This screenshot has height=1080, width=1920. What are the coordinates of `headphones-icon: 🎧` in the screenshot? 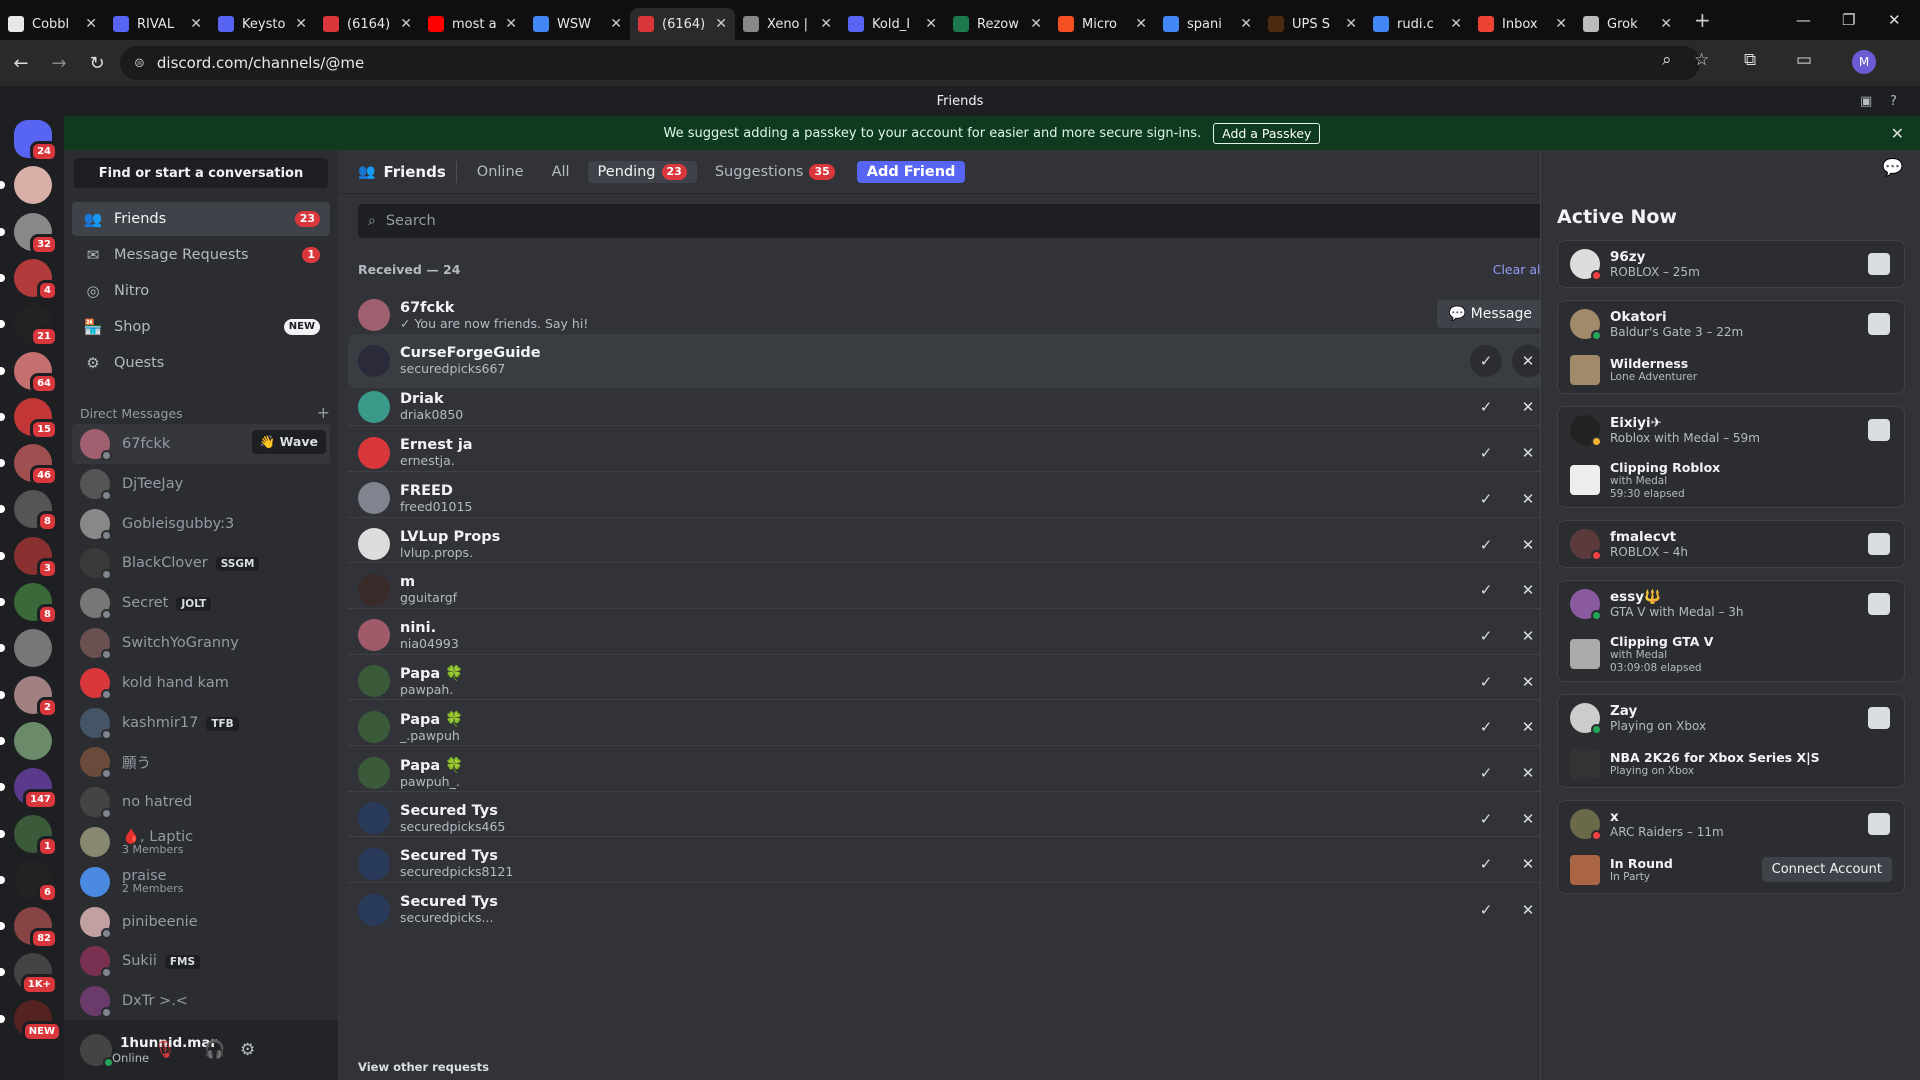 It's located at (214, 1050).